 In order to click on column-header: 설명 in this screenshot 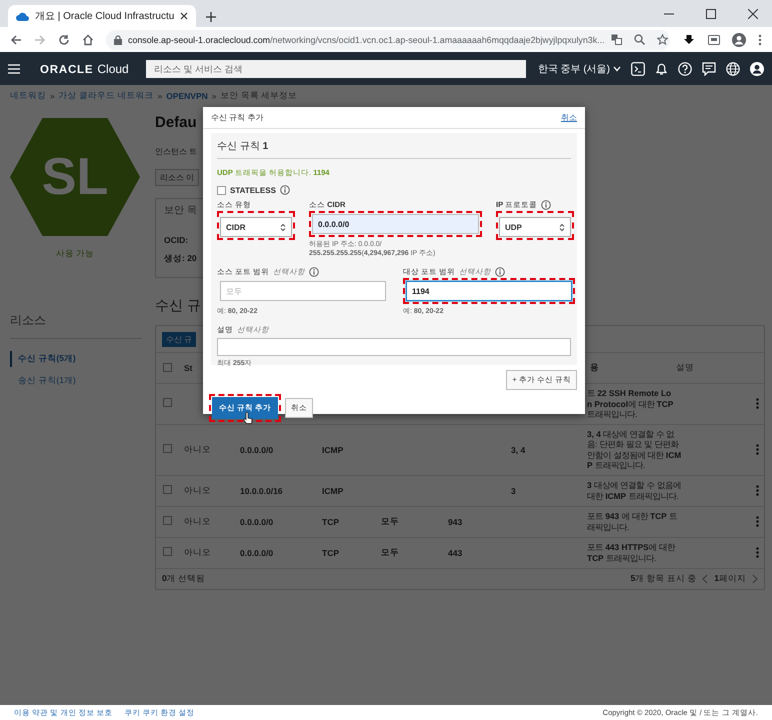, I will do `click(685, 368)`.